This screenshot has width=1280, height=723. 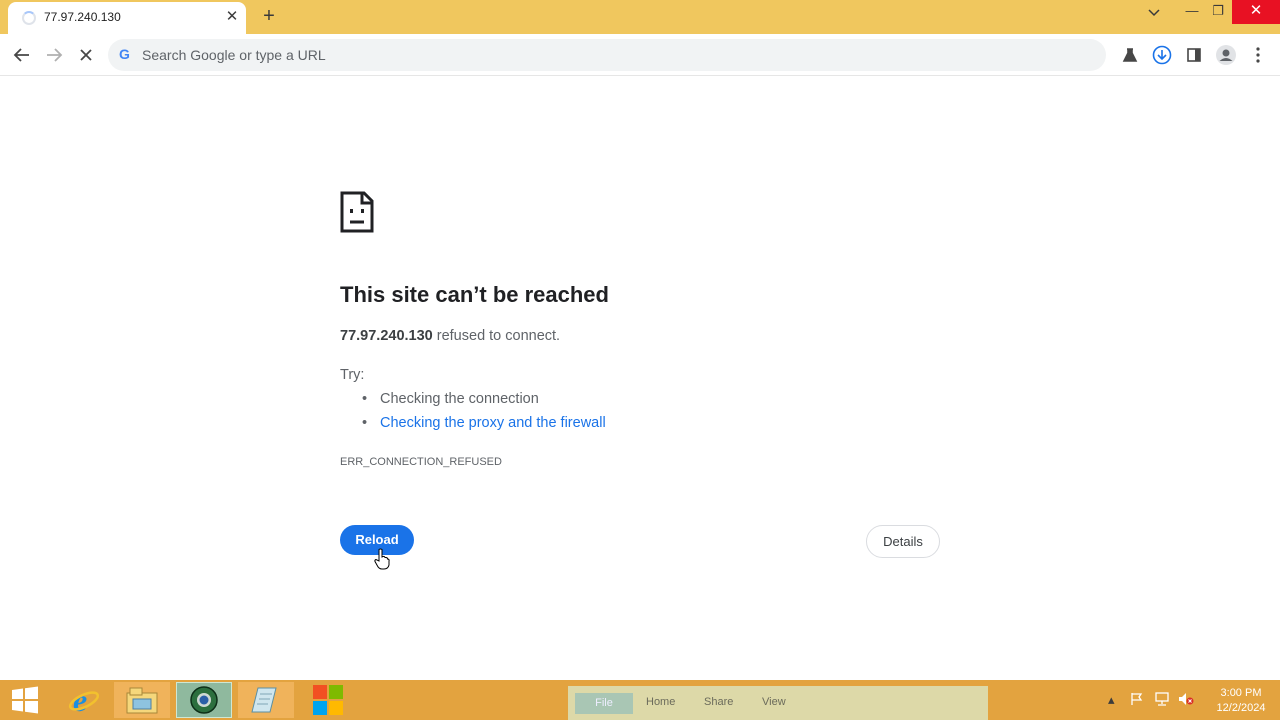 What do you see at coordinates (774, 702) in the screenshot?
I see `ribbon-tab-view: View` at bounding box center [774, 702].